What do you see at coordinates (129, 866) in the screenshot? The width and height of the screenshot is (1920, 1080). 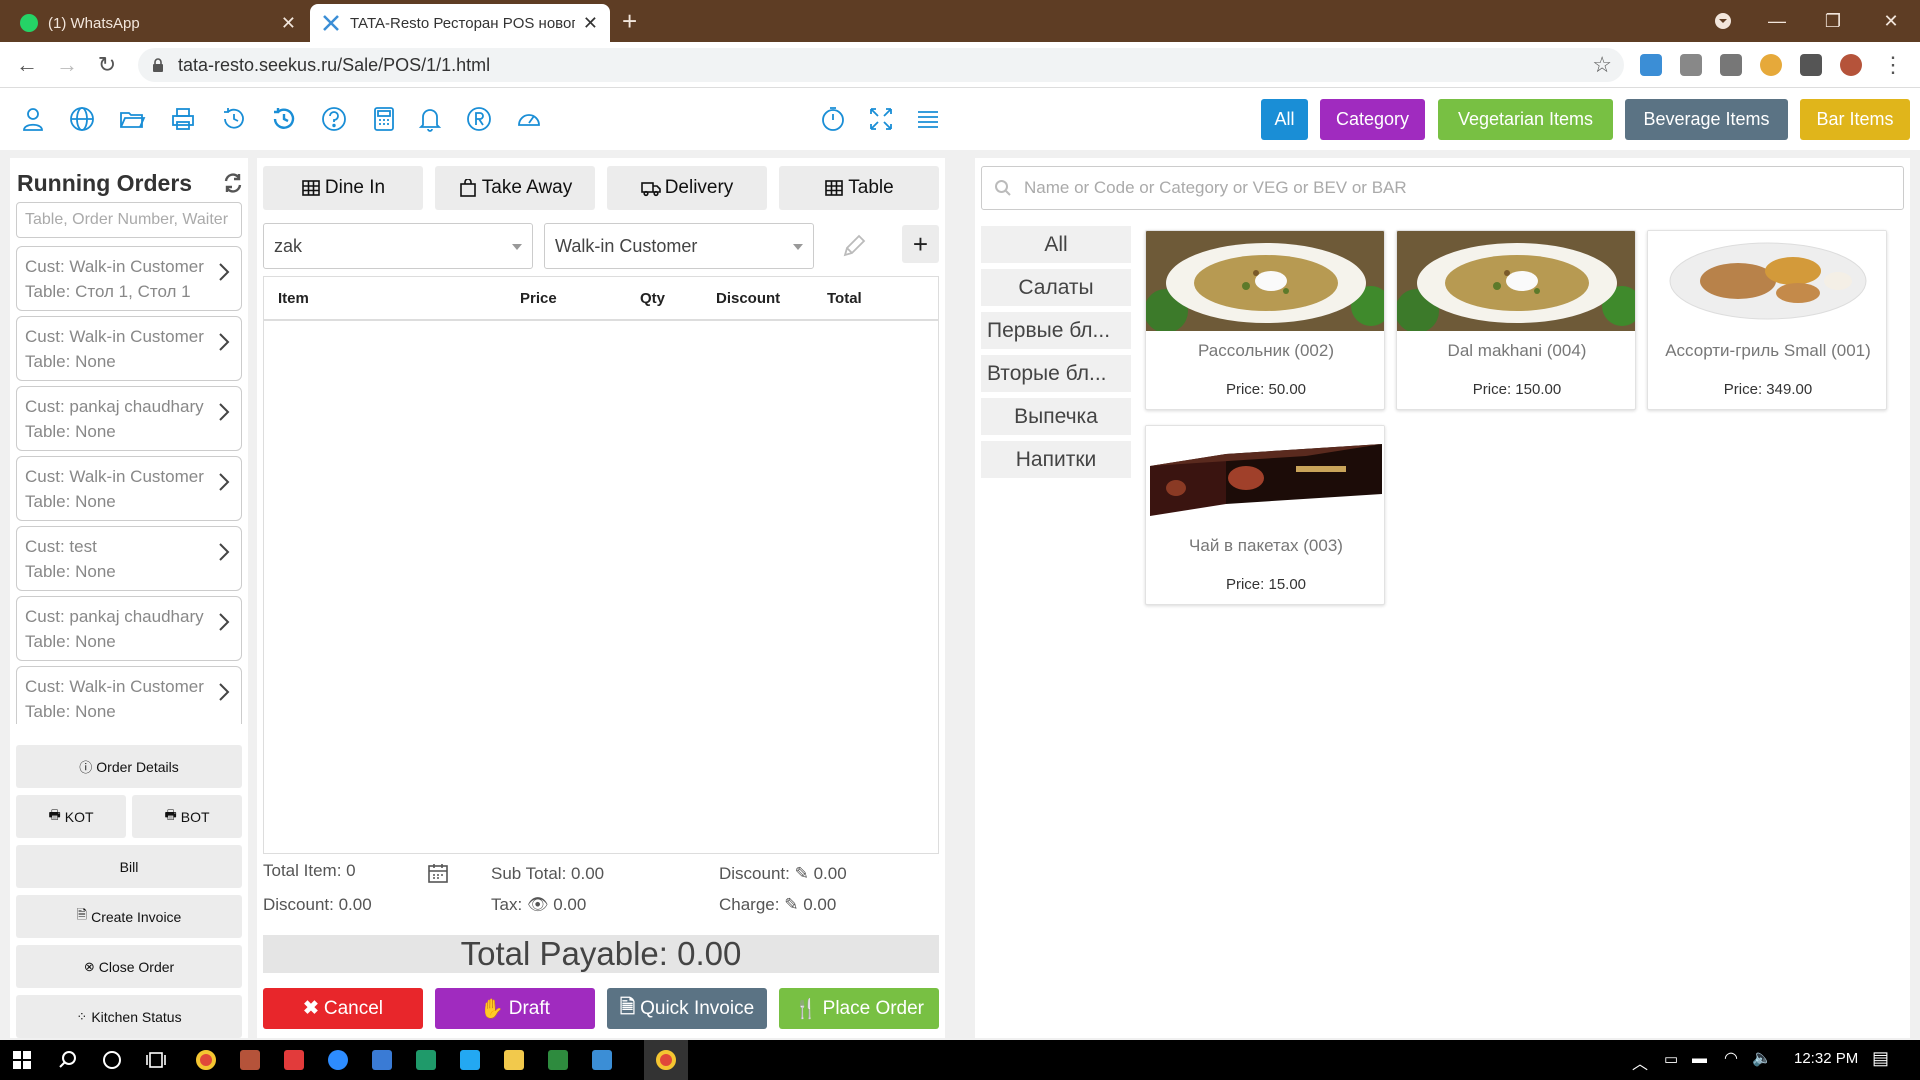 I see `bill-button: Bill` at bounding box center [129, 866].